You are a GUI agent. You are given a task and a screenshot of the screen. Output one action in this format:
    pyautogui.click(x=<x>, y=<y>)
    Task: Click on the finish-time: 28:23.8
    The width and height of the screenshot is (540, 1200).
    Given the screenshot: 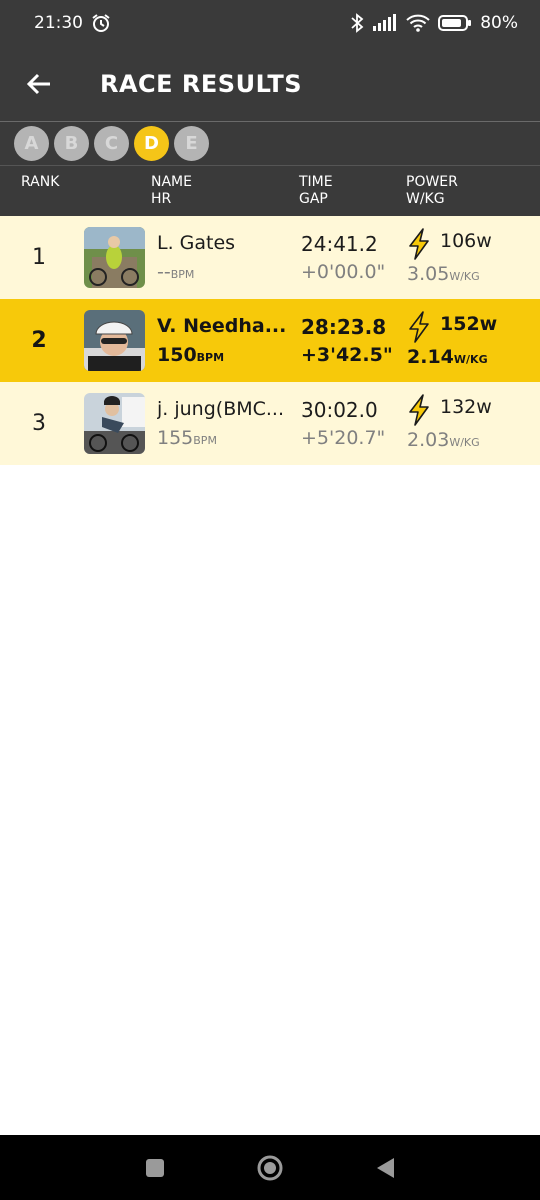 What is the action you would take?
    pyautogui.click(x=344, y=327)
    